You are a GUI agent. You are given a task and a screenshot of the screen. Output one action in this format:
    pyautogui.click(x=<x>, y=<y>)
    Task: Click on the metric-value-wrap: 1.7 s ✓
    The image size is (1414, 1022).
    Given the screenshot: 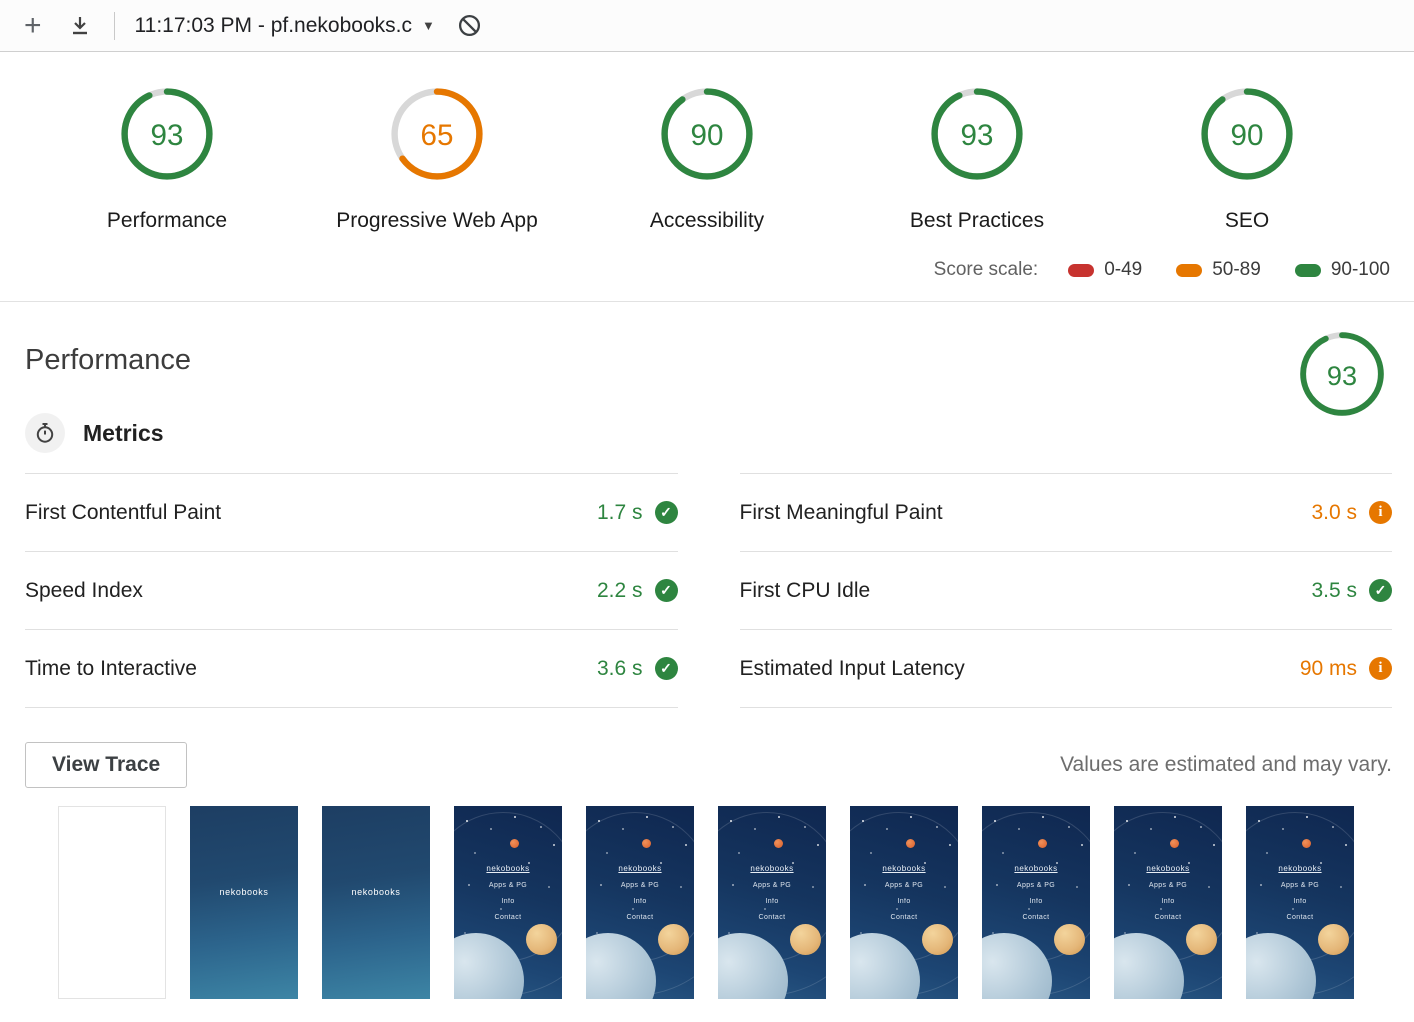 What is the action you would take?
    pyautogui.click(x=637, y=513)
    